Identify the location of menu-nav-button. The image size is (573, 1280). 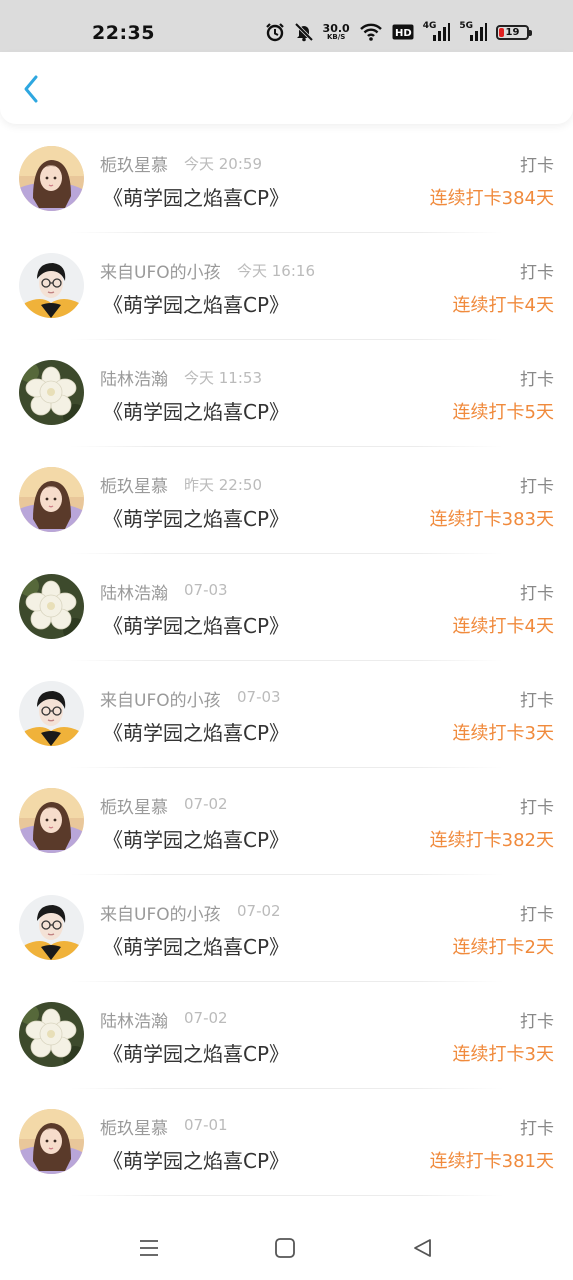
(149, 1248).